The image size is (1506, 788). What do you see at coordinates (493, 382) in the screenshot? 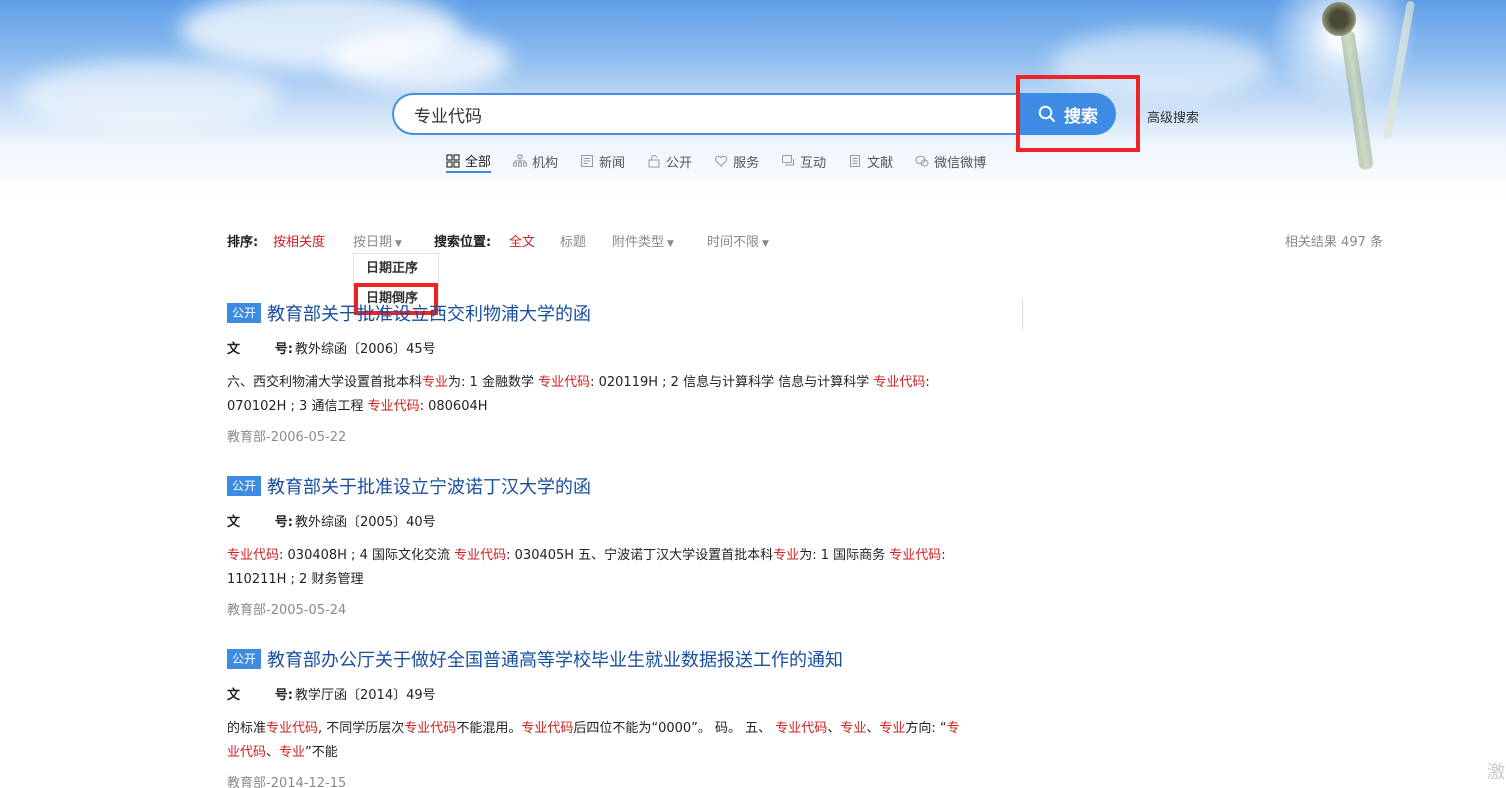
I see `snippet-text: 为: 1 金融数学` at bounding box center [493, 382].